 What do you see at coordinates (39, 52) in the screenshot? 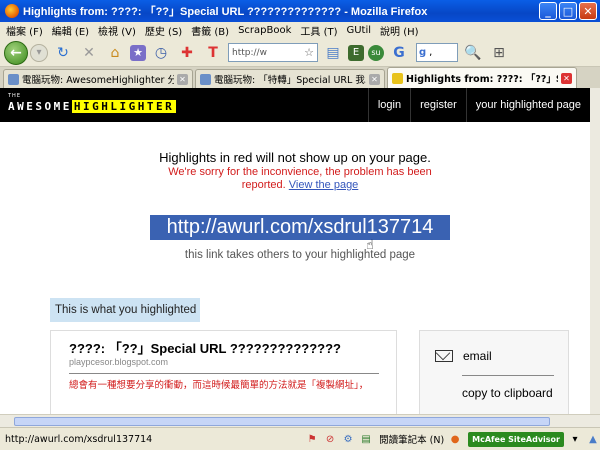
I see `forward-button: ▾` at bounding box center [39, 52].